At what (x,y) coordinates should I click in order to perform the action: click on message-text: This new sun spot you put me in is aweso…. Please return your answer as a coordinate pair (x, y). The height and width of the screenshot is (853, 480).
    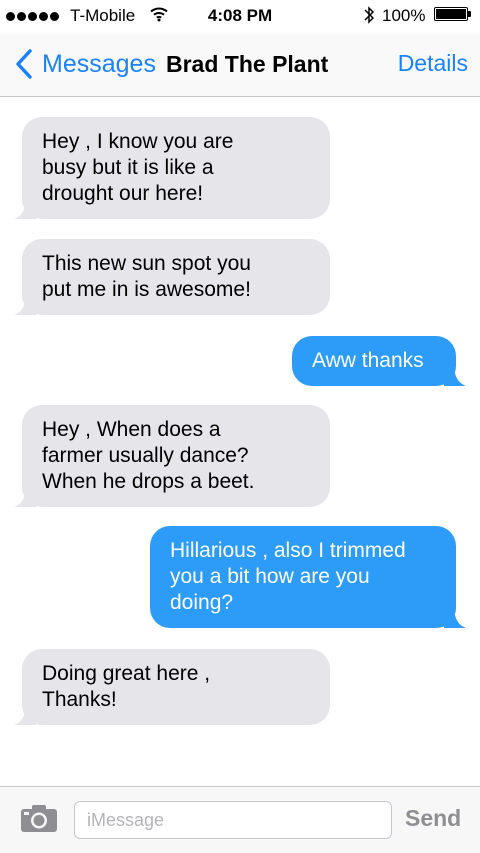
    Looking at the image, I should click on (146, 276).